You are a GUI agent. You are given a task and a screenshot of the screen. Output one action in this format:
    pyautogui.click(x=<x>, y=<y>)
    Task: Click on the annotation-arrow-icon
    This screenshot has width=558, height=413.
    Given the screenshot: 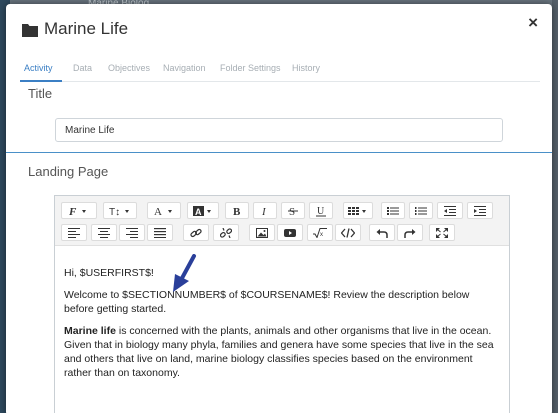 What is the action you would take?
    pyautogui.click(x=184, y=273)
    